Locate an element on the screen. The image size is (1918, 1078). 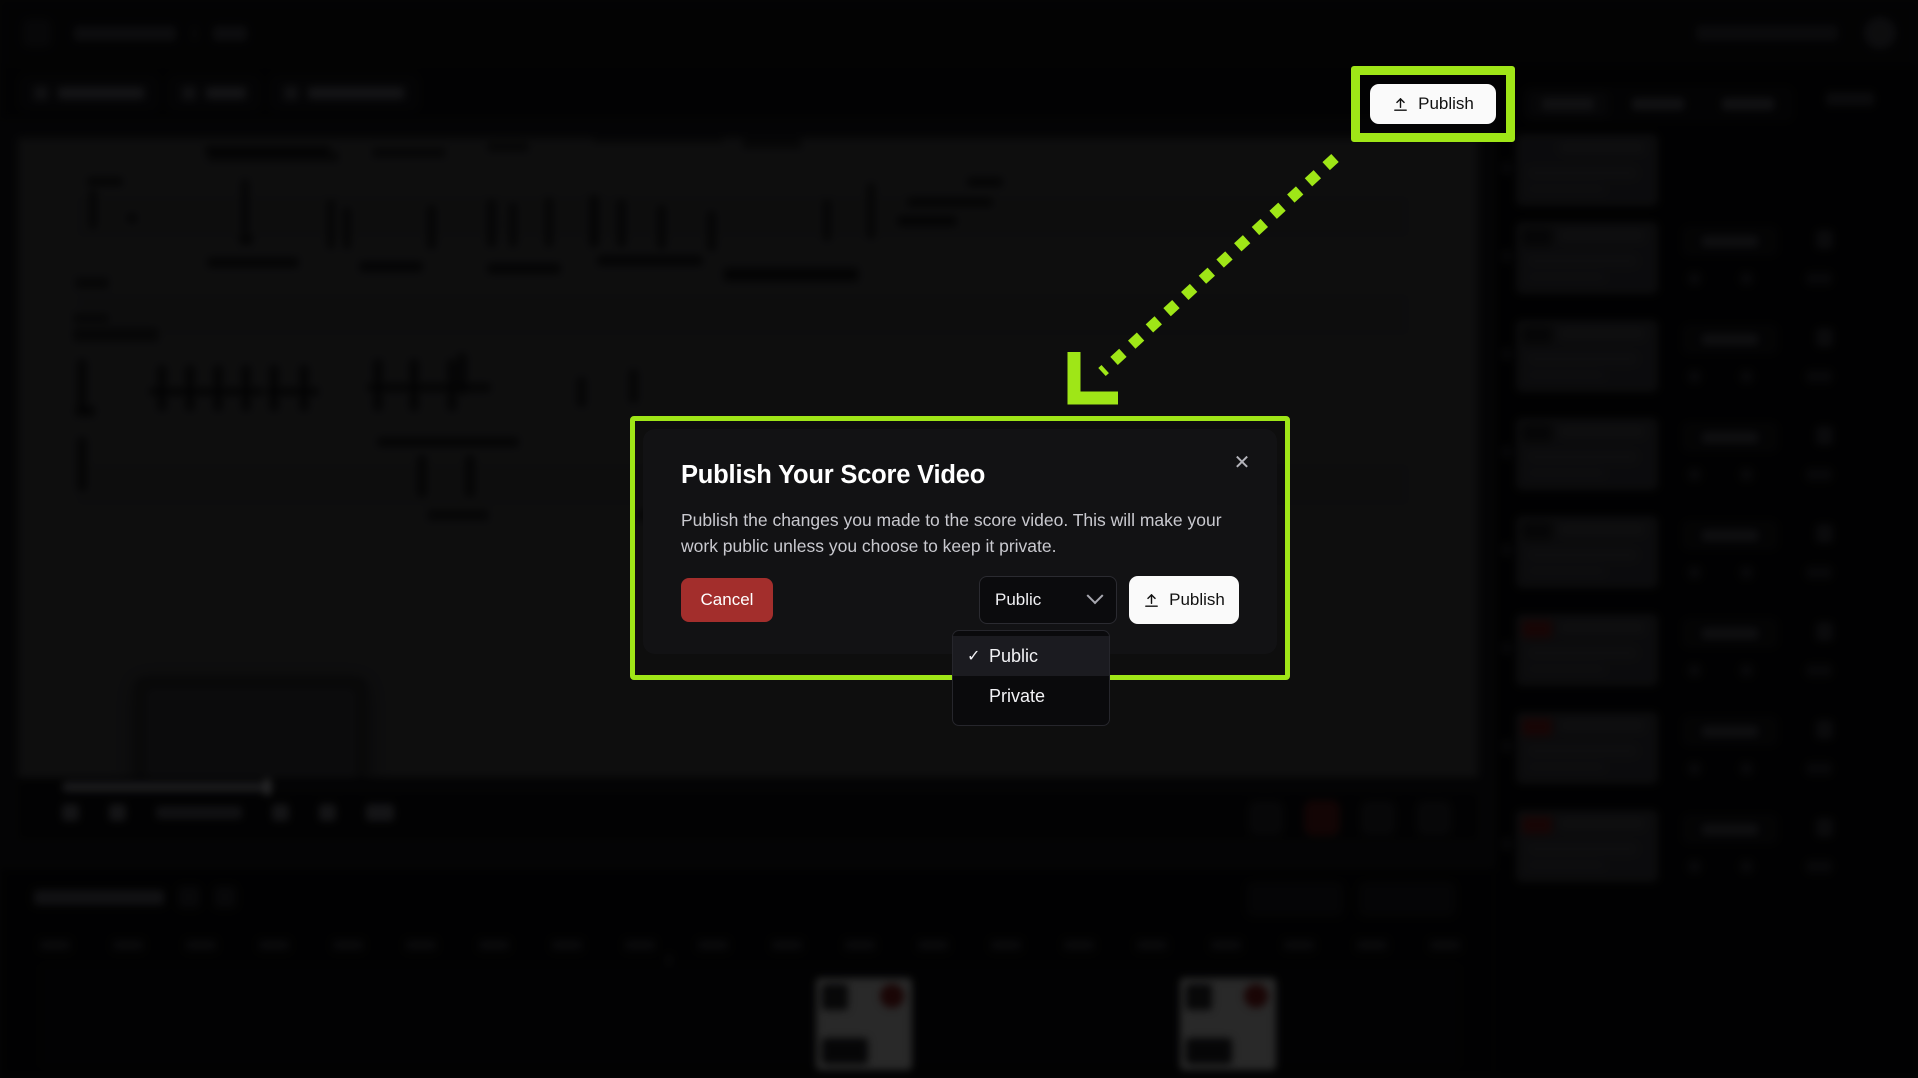
visibility-group: Public Publish is located at coordinates (1109, 600).